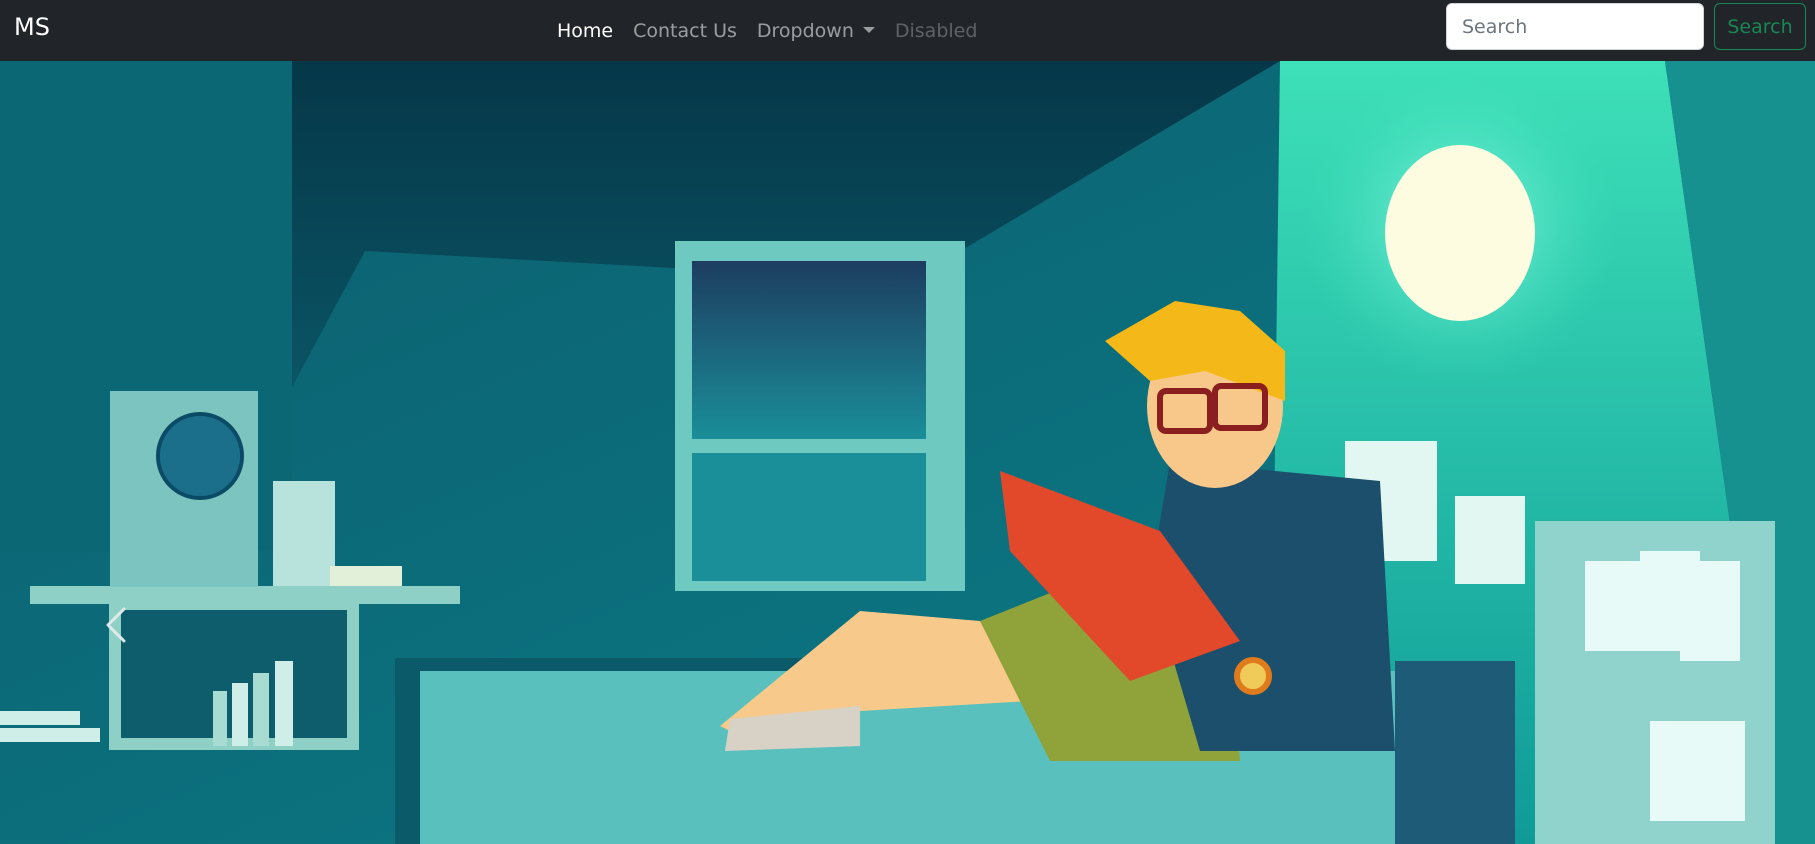 The image size is (1815, 844). Describe the element at coordinates (366, 576) in the screenshot. I see `desk-book` at that location.